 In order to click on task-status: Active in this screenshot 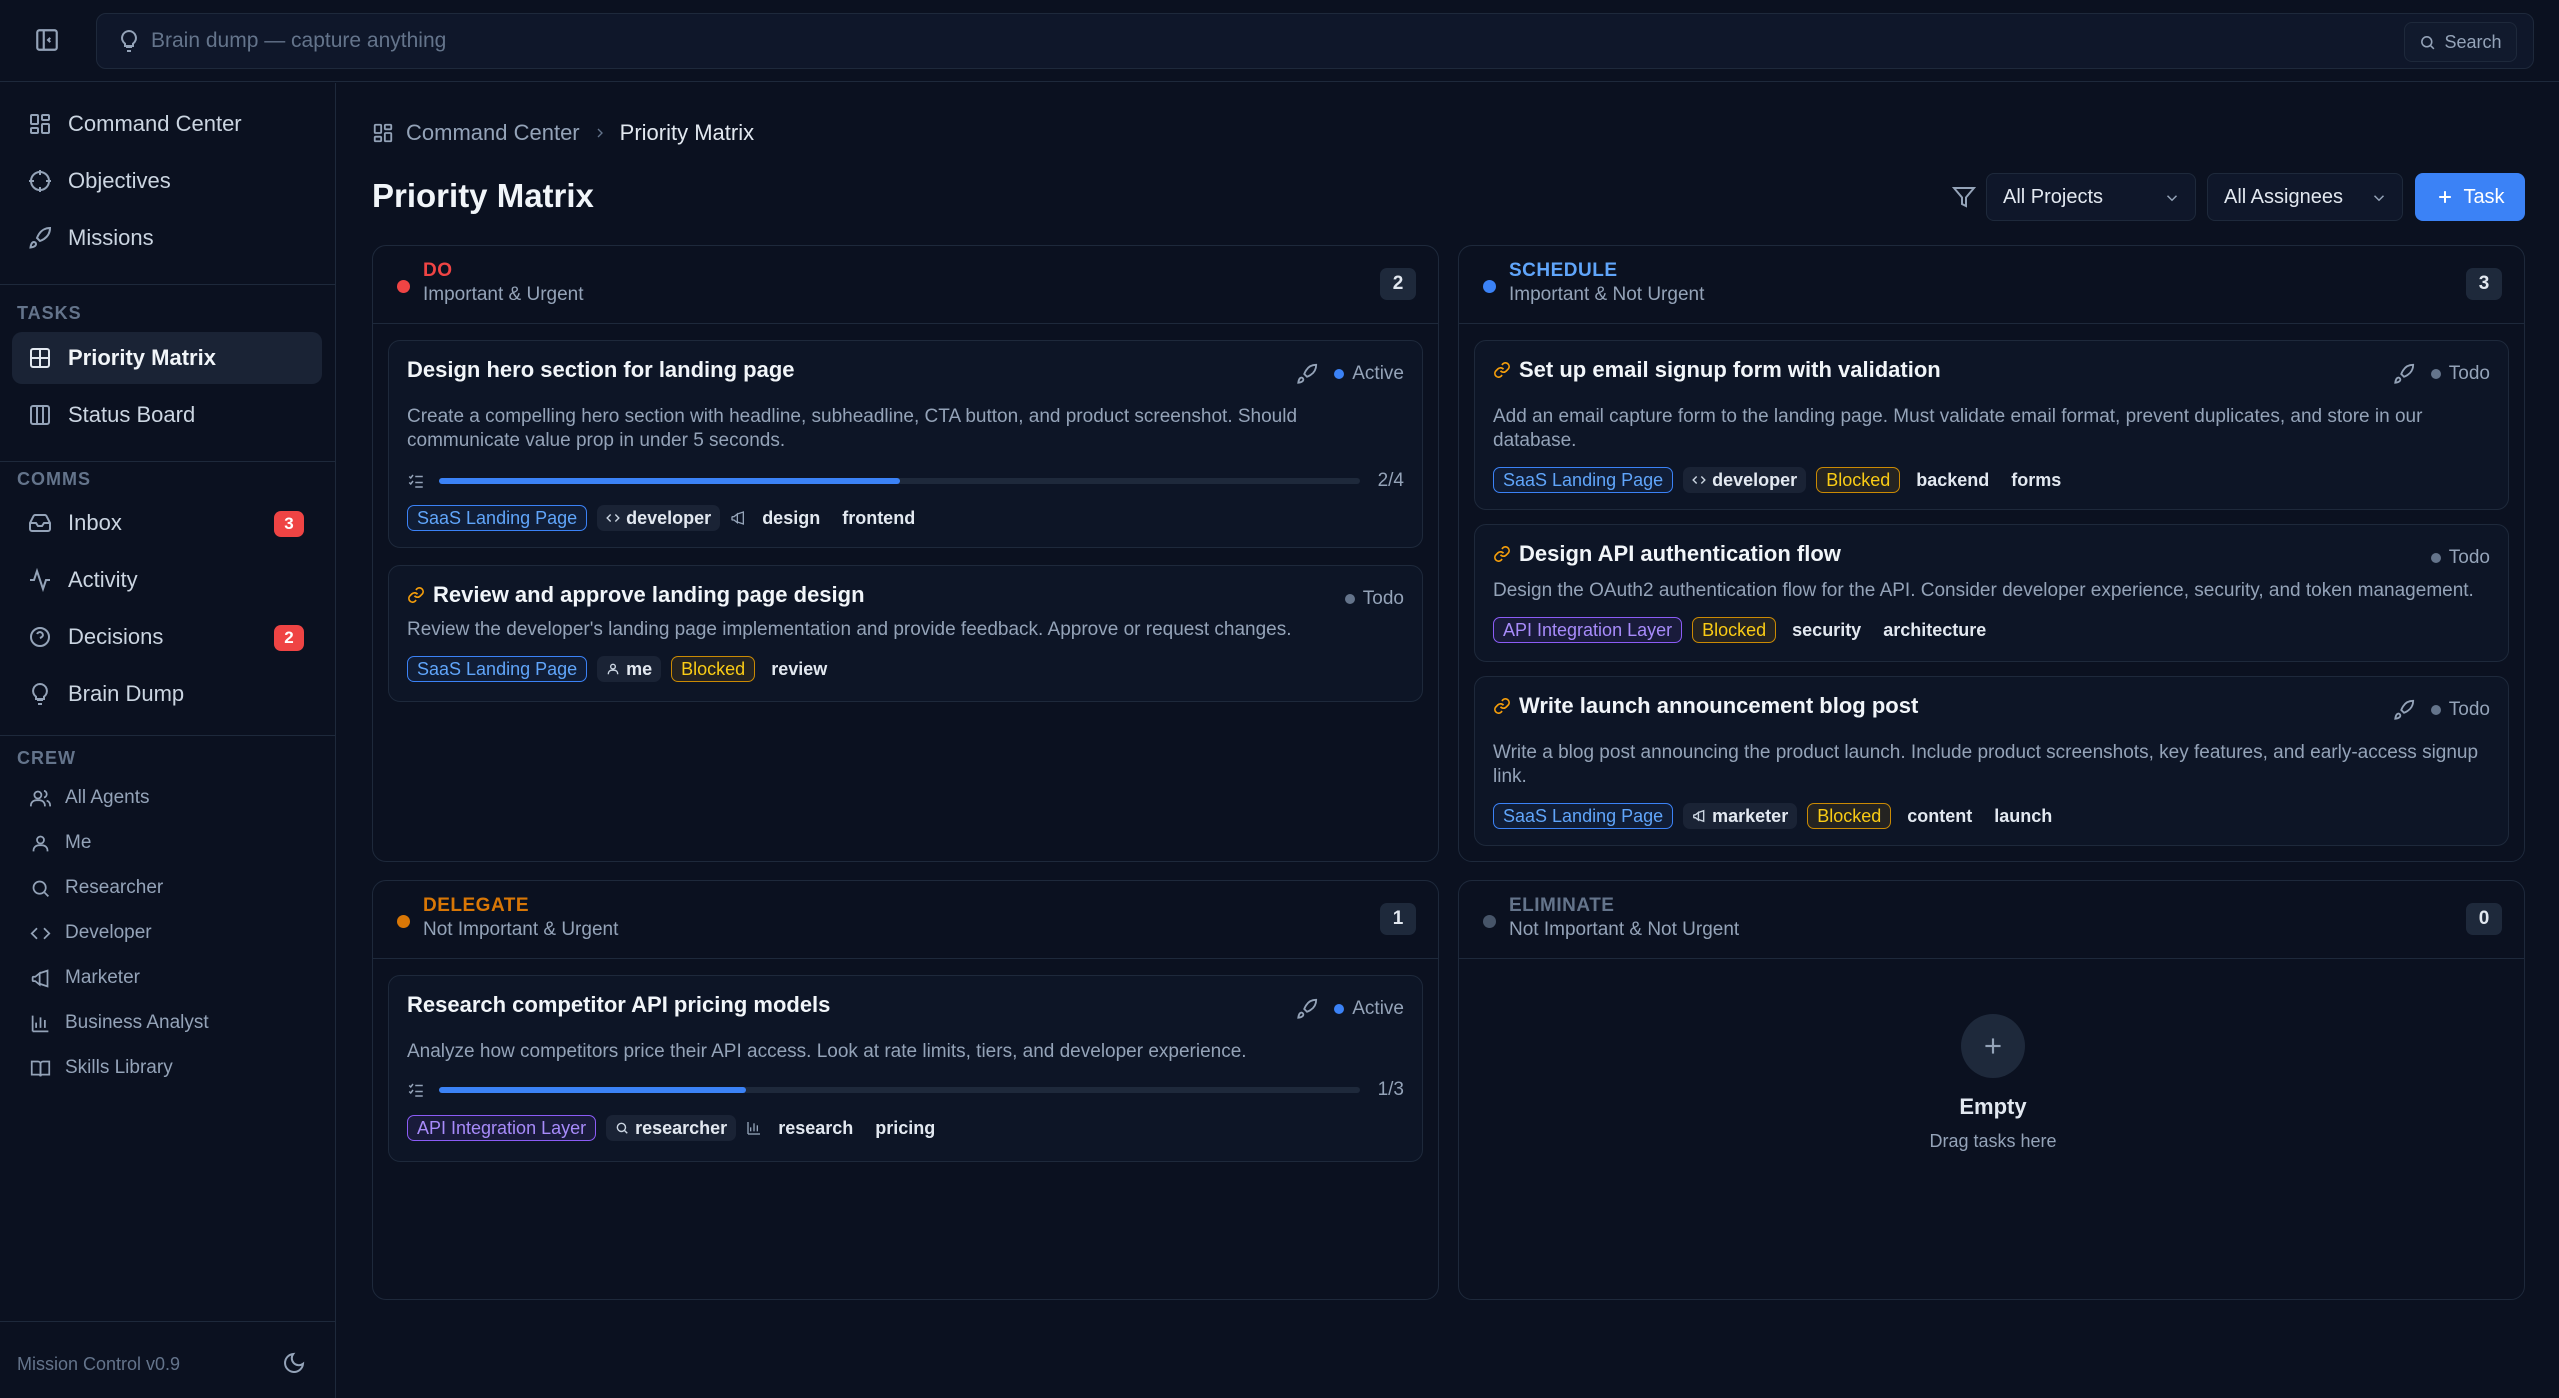, I will do `click(1350, 1009)`.